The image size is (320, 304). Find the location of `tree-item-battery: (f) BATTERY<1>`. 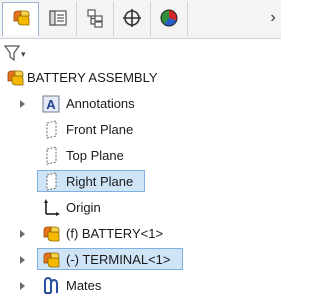

tree-item-battery: (f) BATTERY<1> is located at coordinates (140, 234).